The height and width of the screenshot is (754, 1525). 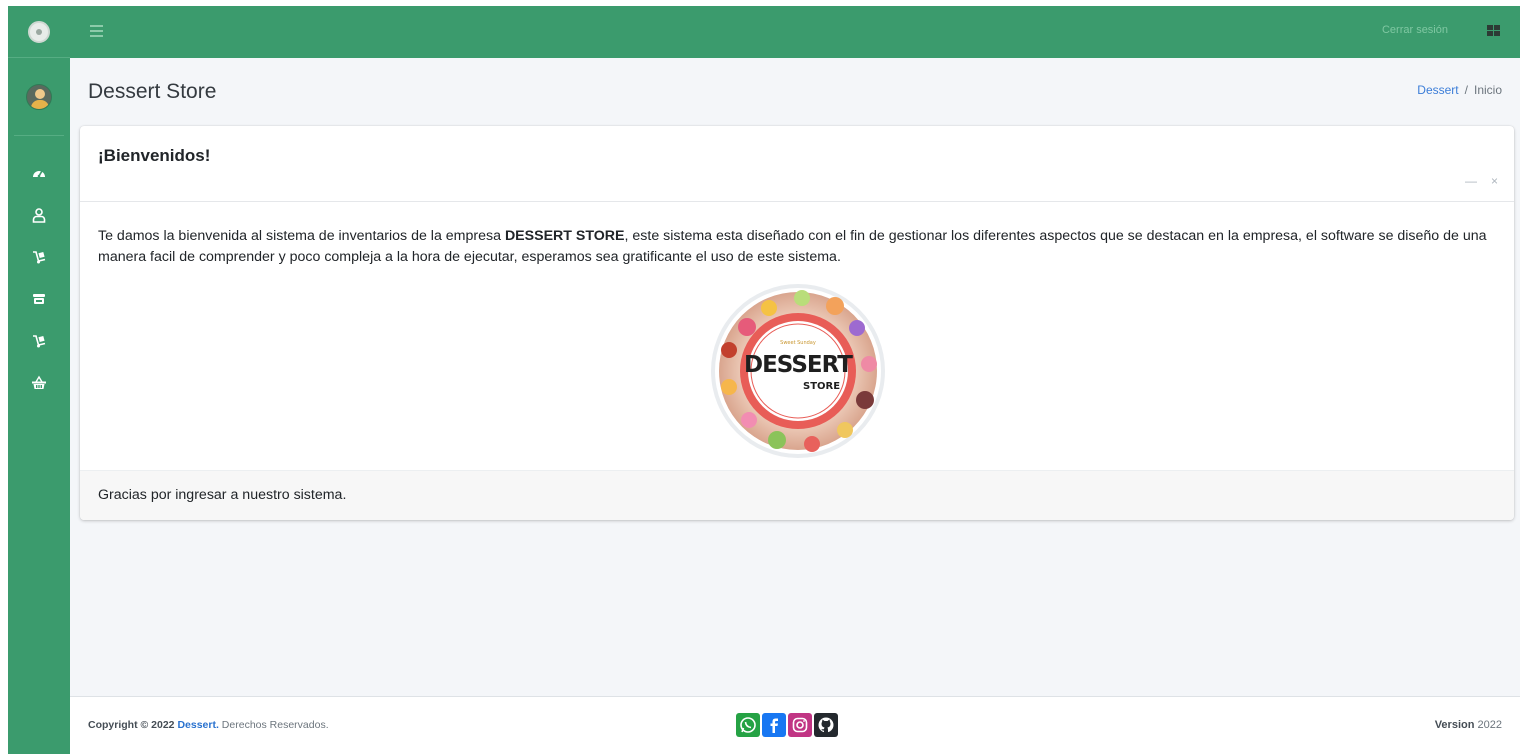 I want to click on sidebar-item-users, so click(x=39, y=215).